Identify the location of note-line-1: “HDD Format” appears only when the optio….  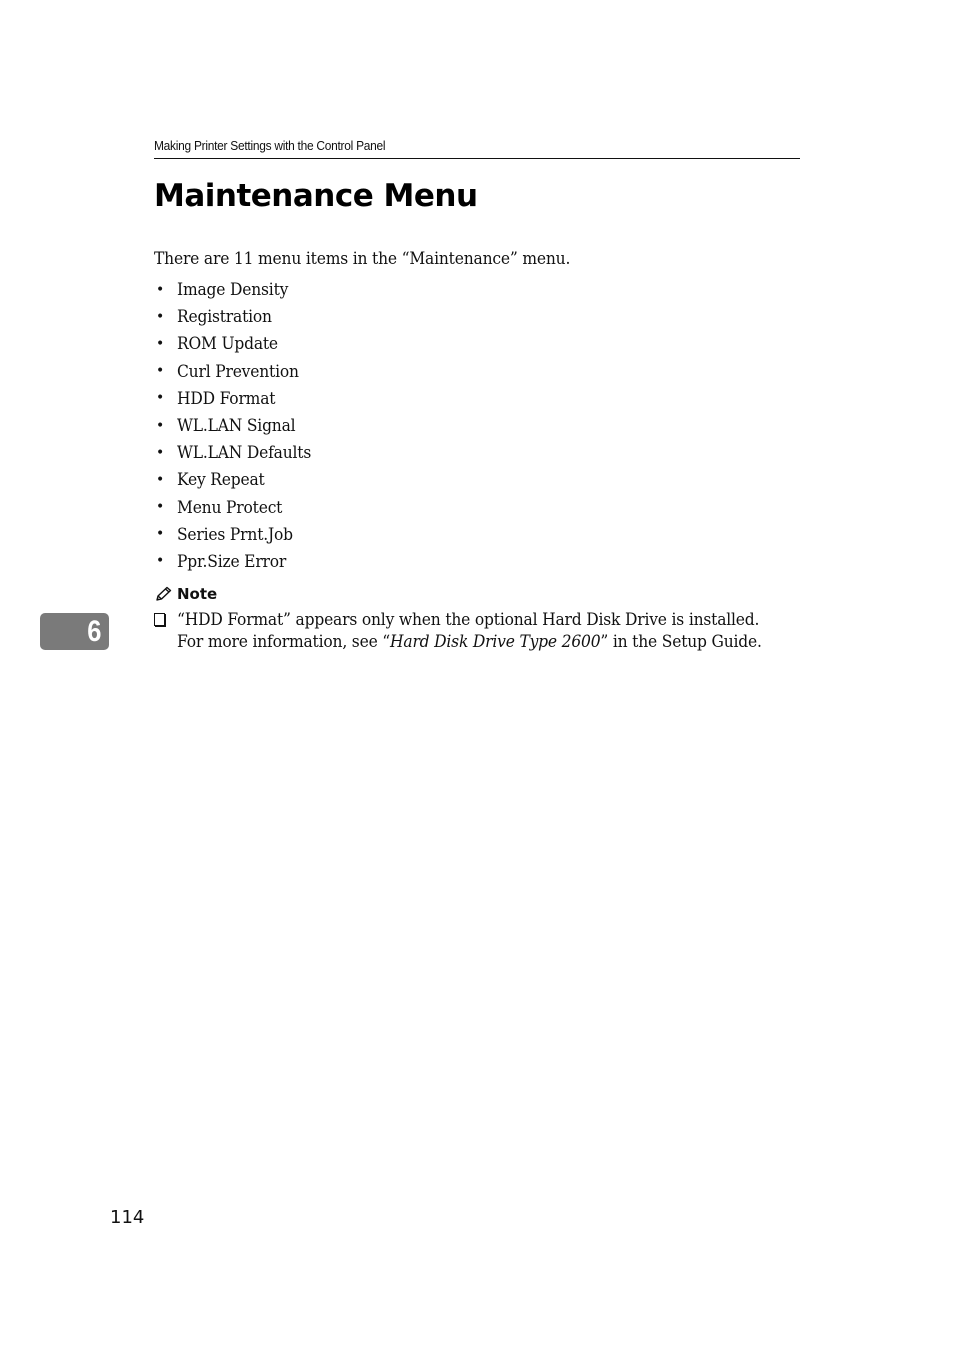
(468, 619).